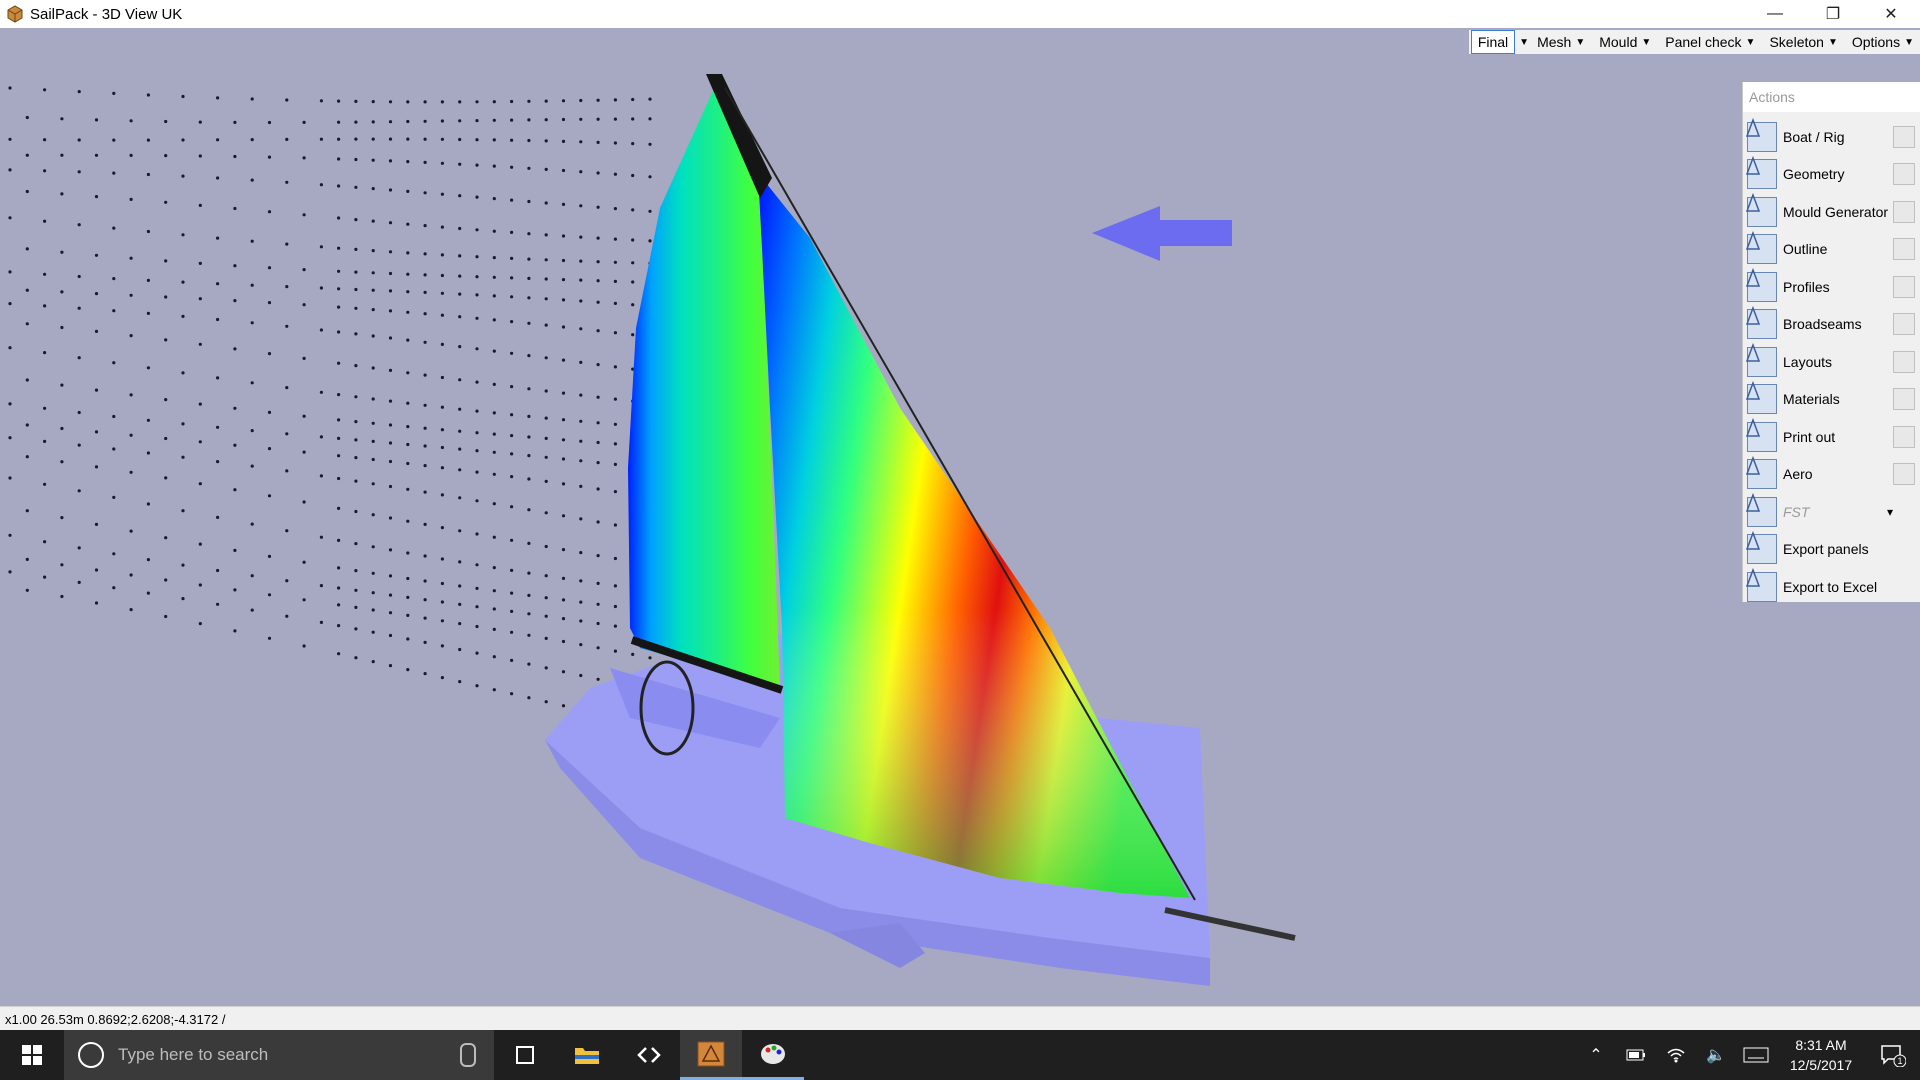 The image size is (1920, 1080). I want to click on action-label: Mould Generator, so click(1836, 211).